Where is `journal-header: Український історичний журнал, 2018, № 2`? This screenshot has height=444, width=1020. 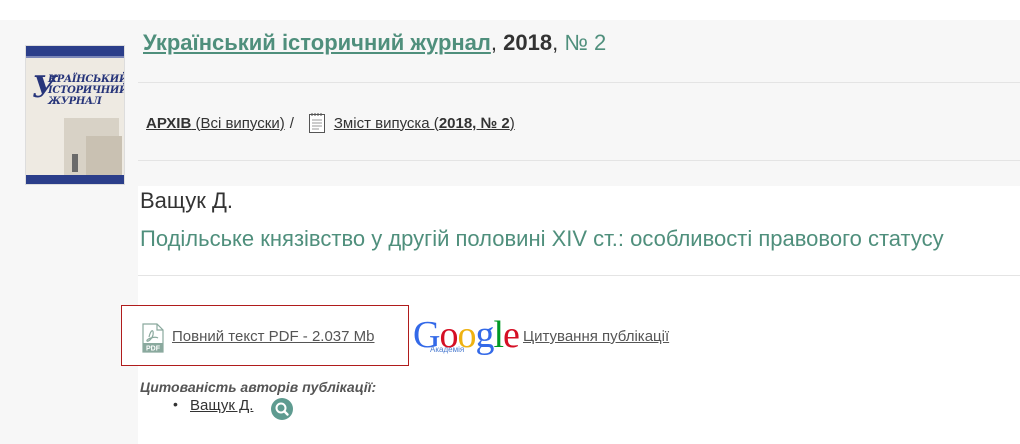 journal-header: Український історичний журнал, 2018, № 2 is located at coordinates (374, 43).